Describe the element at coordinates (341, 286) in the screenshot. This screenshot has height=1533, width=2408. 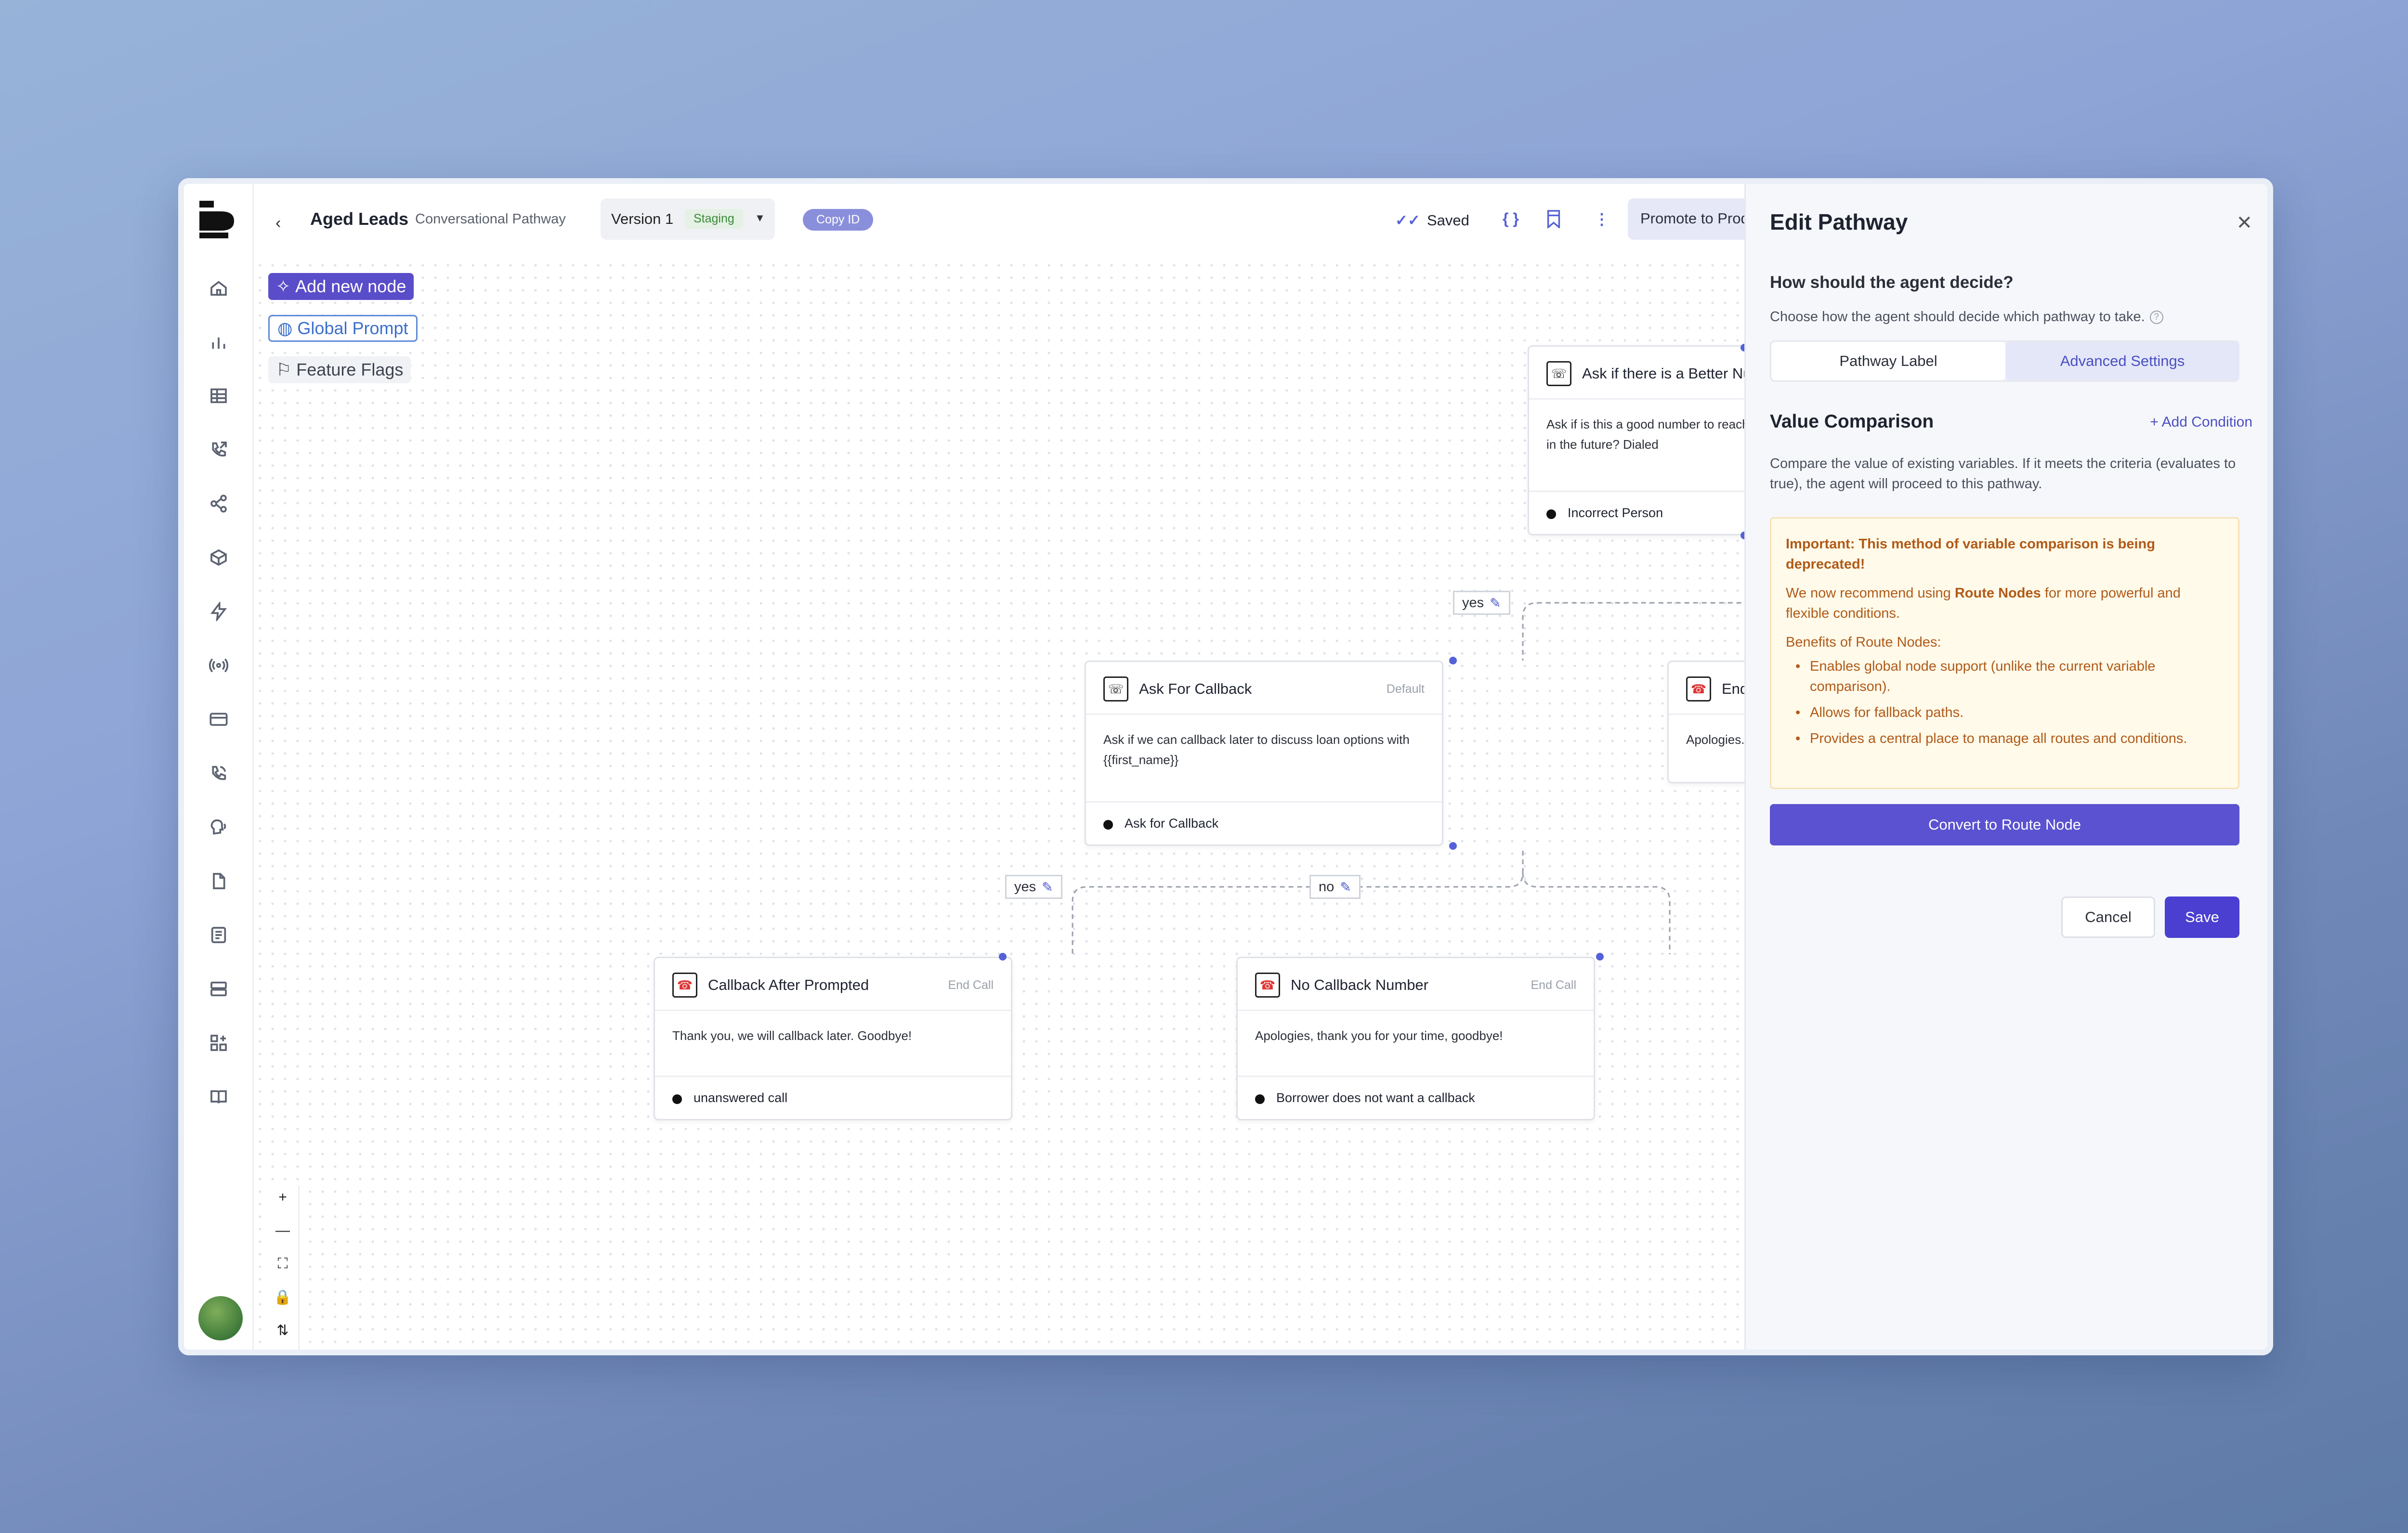
I see `add-node-button: ✧ Add new node` at that location.